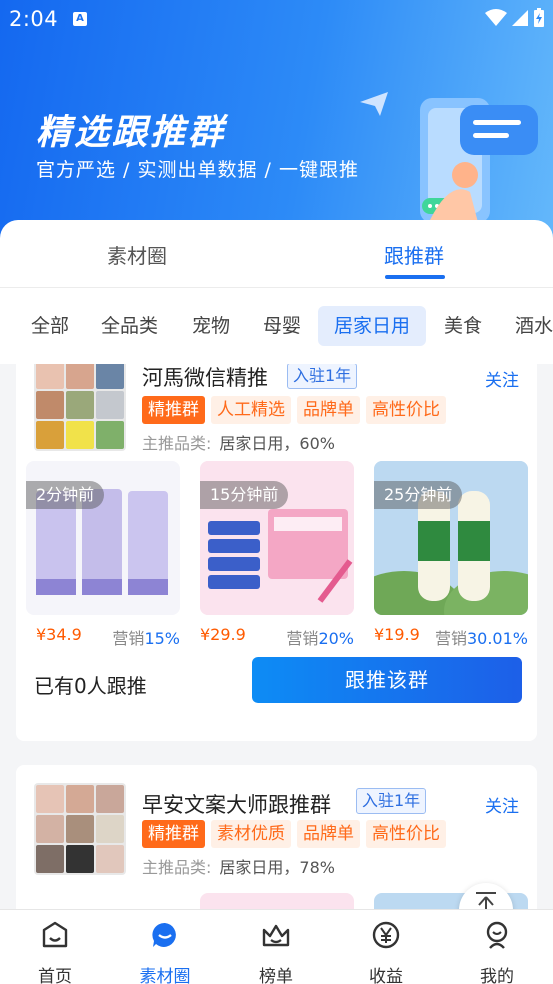  Describe the element at coordinates (463, 326) in the screenshot. I see `category-food: 美食` at that location.